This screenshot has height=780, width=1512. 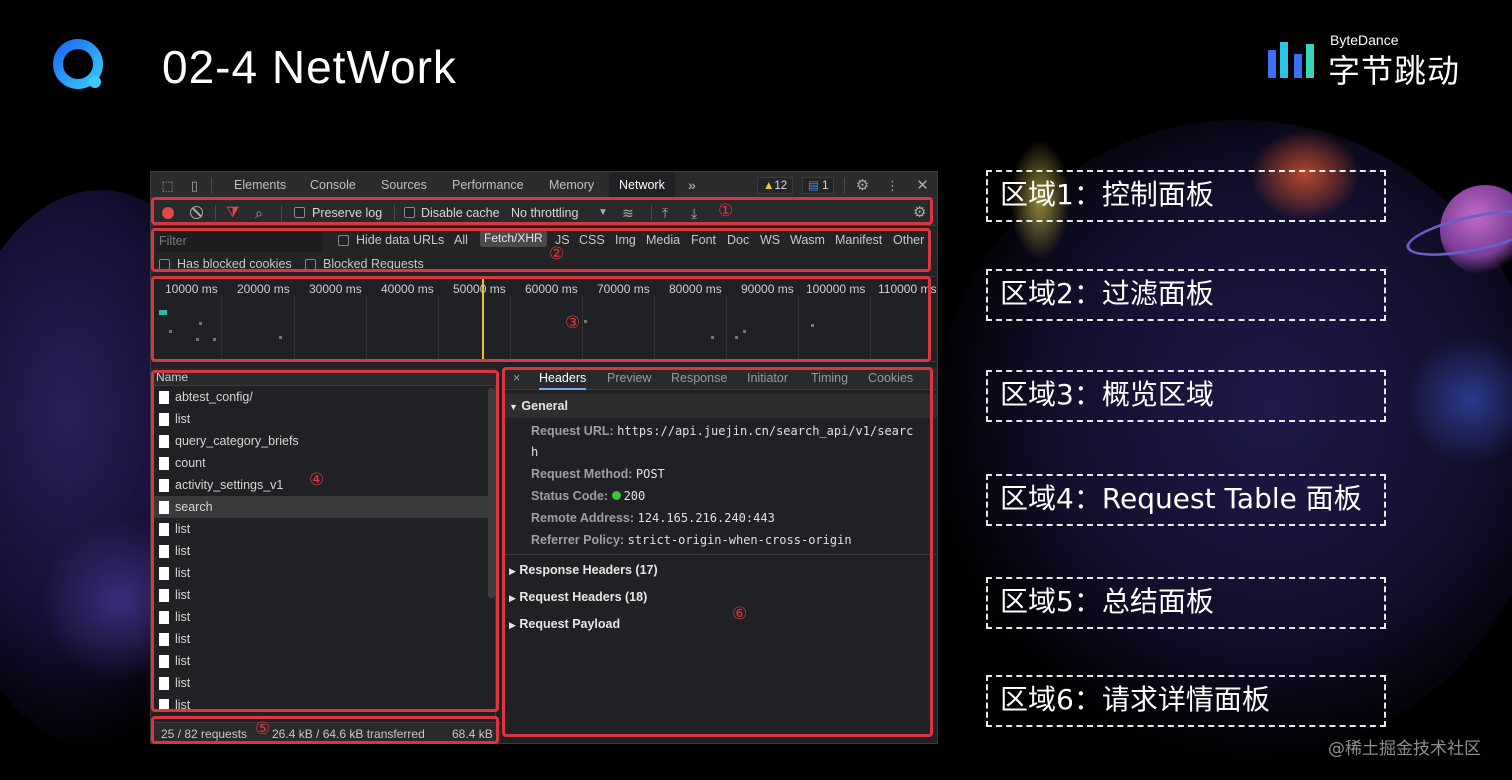 I want to click on bytedance-bars-icon, so click(x=1291, y=60).